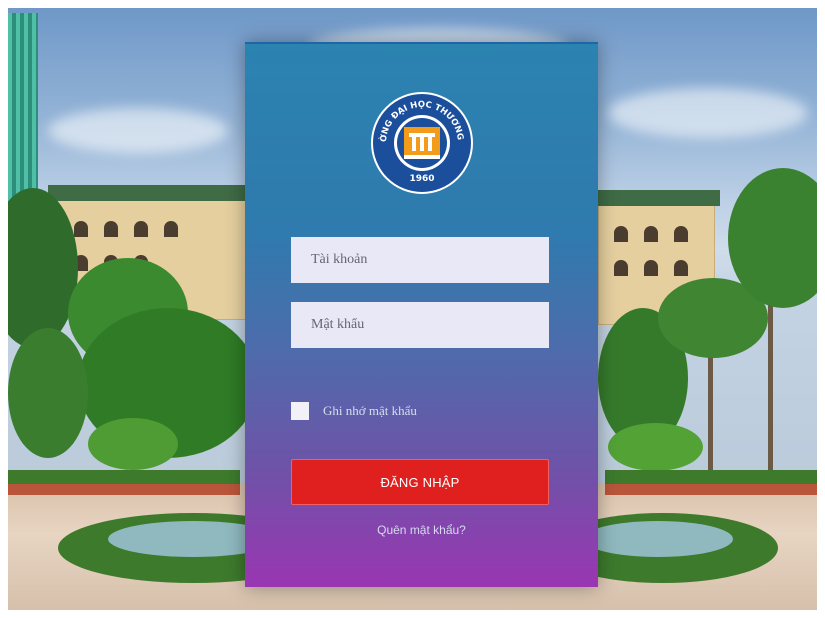 Image resolution: width=825 pixels, height=618 pixels. What do you see at coordinates (48, 393) in the screenshot?
I see `tree` at bounding box center [48, 393].